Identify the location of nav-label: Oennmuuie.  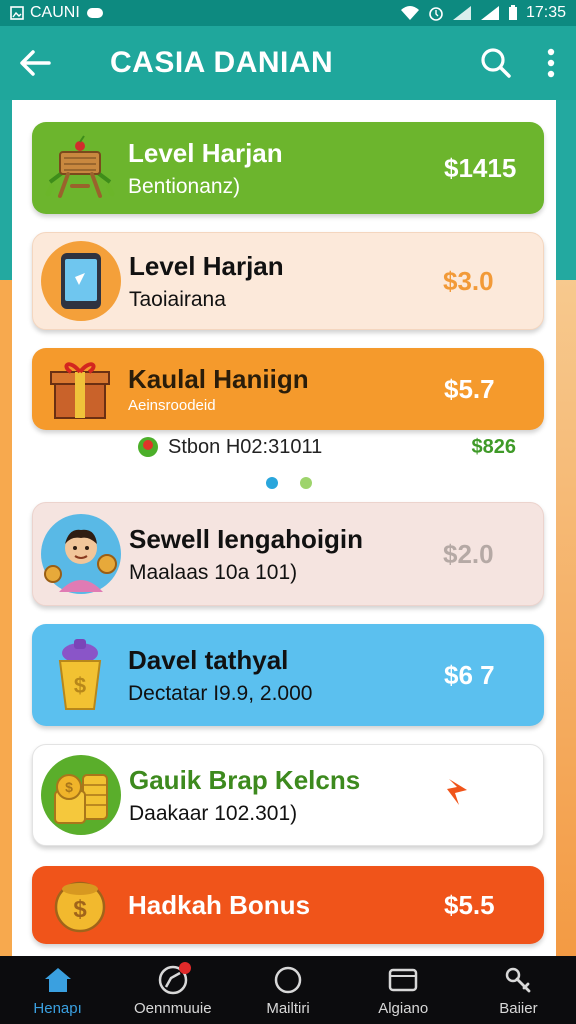
(173, 1008).